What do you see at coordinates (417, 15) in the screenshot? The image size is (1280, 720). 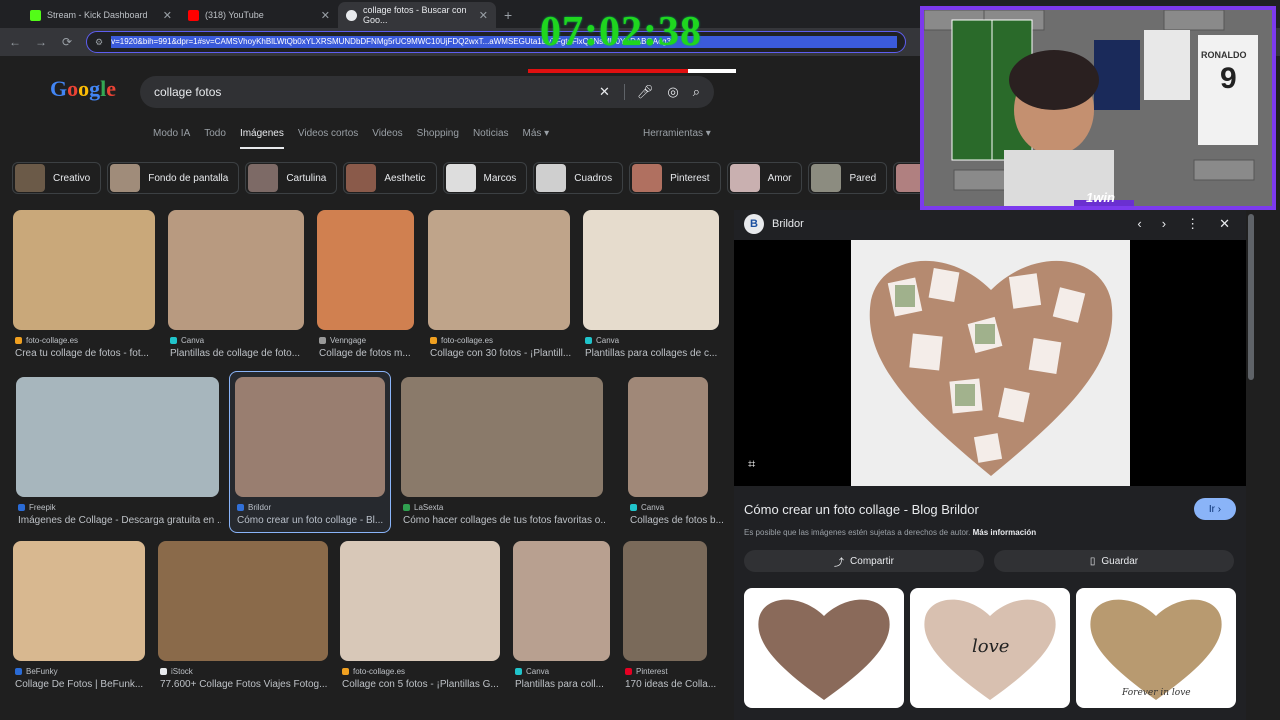 I see `tab-google: collage fotos - Buscar con Goo... ✕` at bounding box center [417, 15].